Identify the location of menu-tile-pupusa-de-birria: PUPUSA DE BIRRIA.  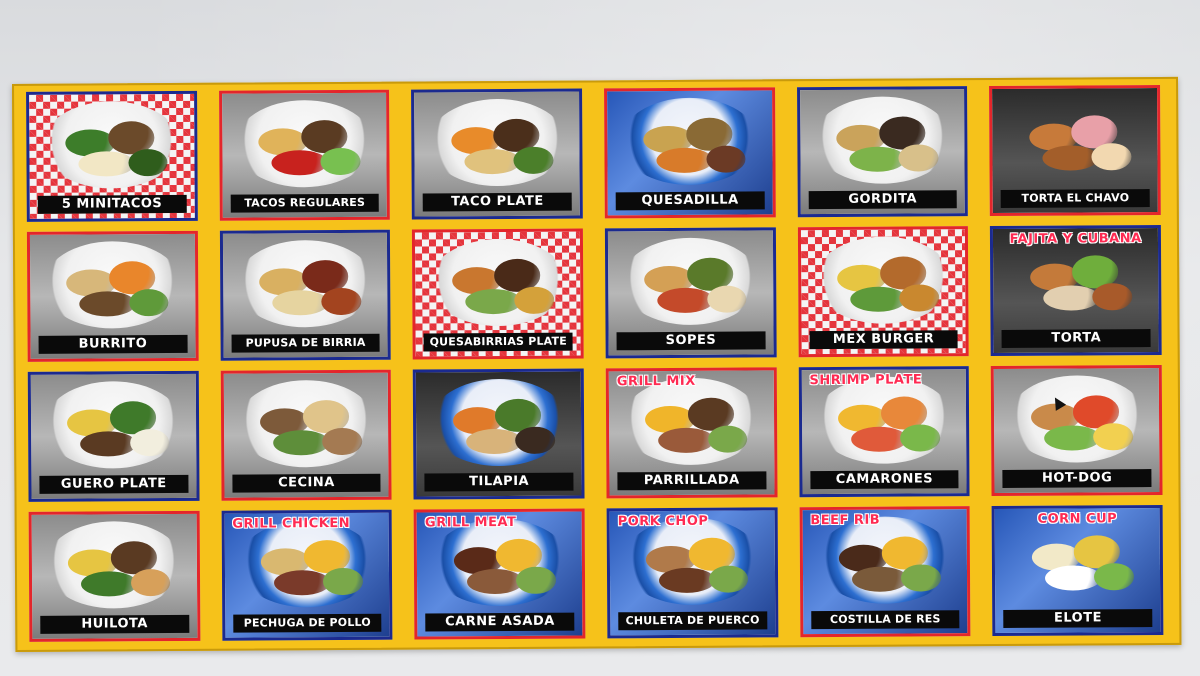
(305, 295).